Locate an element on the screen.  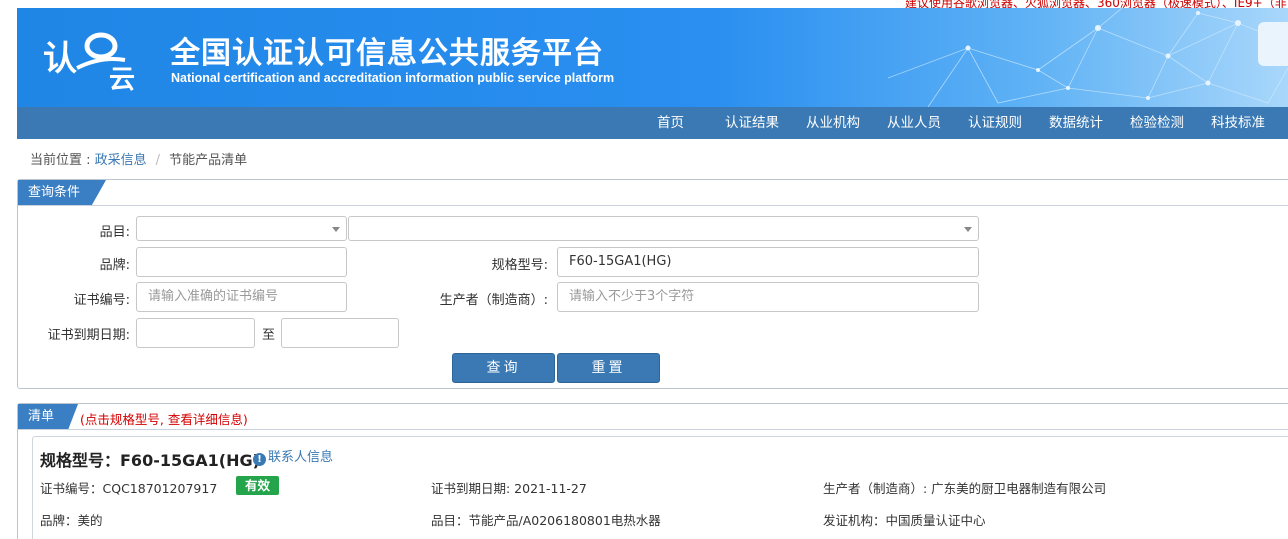
contact-info-link: ! 联系人信息 is located at coordinates (293, 456).